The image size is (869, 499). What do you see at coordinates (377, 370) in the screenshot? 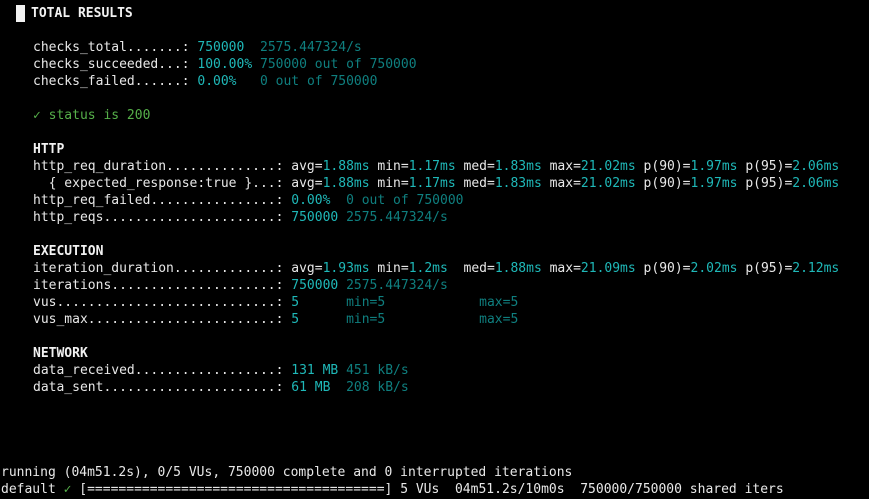
I see `metric-extra: 451 kB/s` at bounding box center [377, 370].